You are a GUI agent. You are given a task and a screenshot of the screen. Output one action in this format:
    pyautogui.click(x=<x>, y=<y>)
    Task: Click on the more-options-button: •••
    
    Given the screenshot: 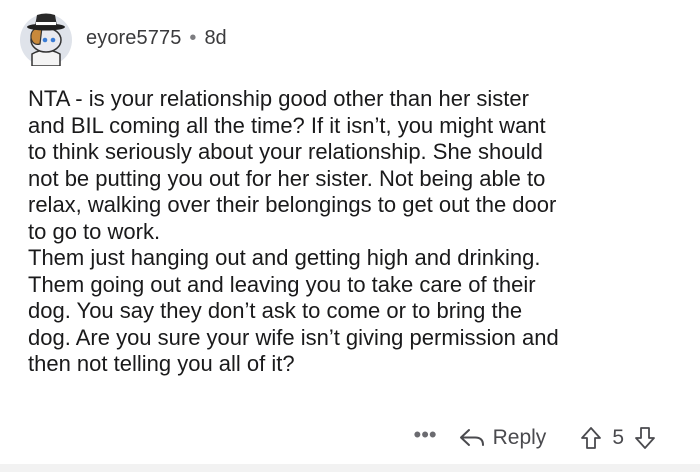 What is the action you would take?
    pyautogui.click(x=425, y=435)
    